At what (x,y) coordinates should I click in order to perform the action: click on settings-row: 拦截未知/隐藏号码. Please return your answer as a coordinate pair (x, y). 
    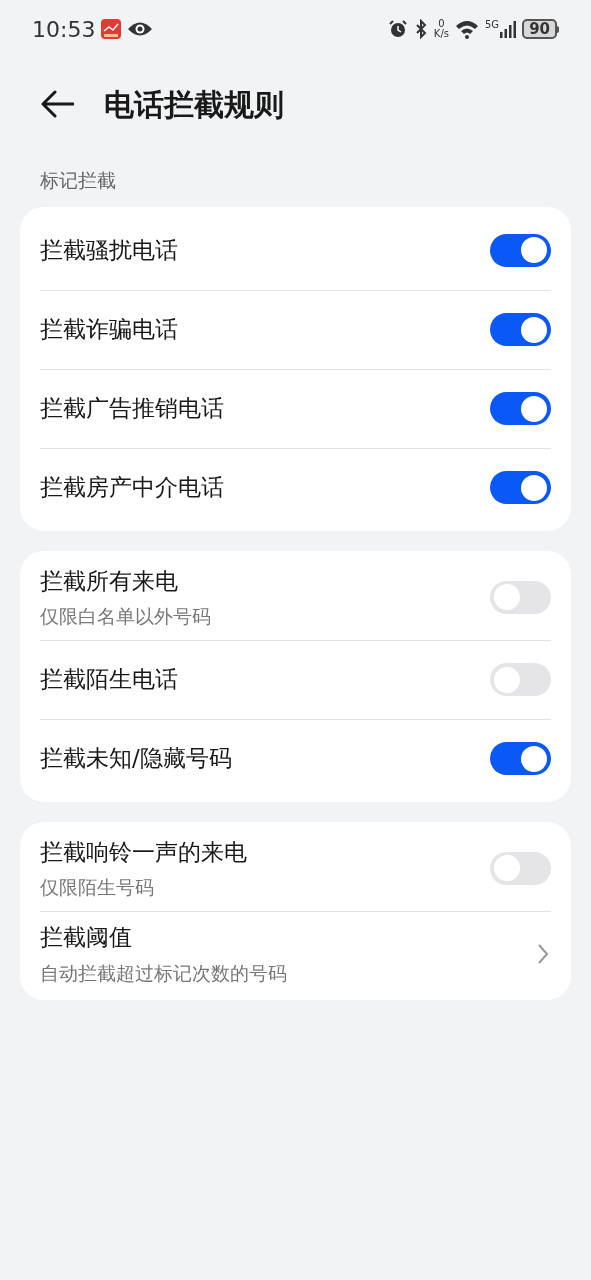
    Looking at the image, I should click on (295, 758).